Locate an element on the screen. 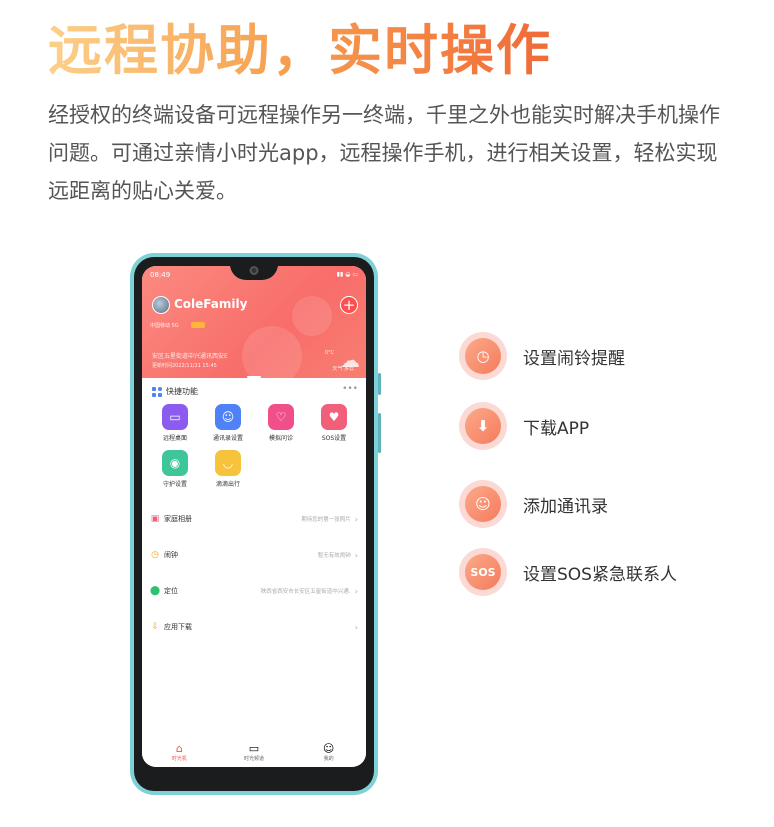 The height and width of the screenshot is (827, 774). app-guard-settings: ◉ 守护设置 is located at coordinates (175, 469).